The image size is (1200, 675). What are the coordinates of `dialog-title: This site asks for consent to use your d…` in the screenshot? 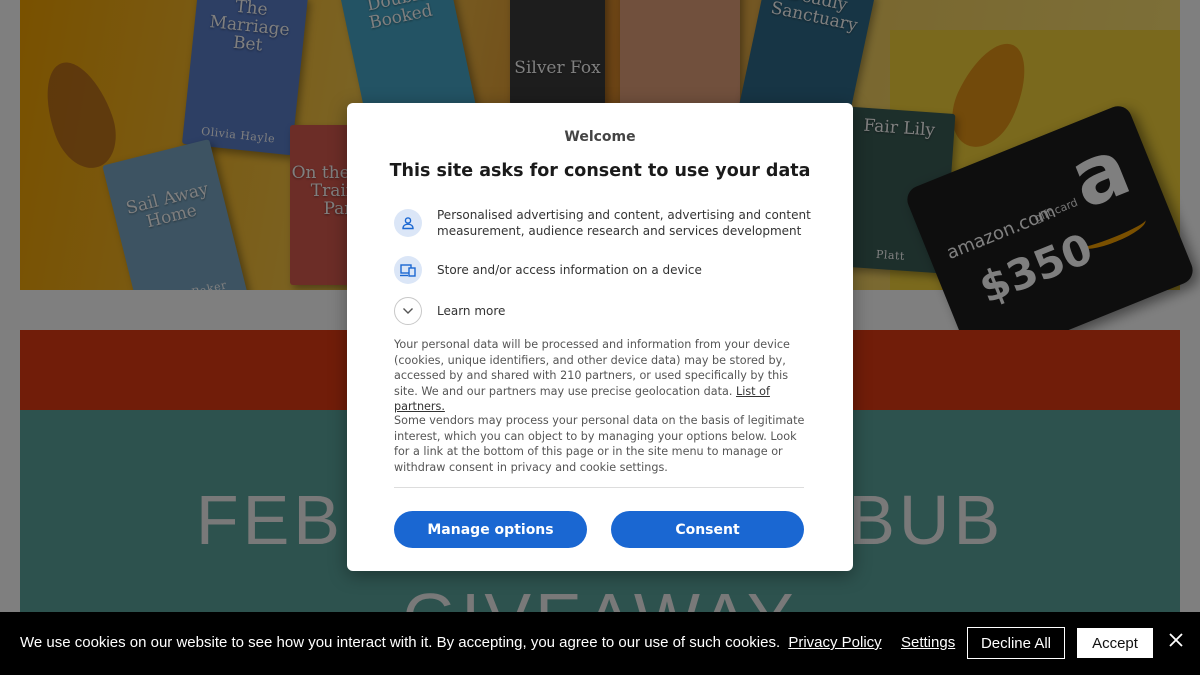 It's located at (600, 171).